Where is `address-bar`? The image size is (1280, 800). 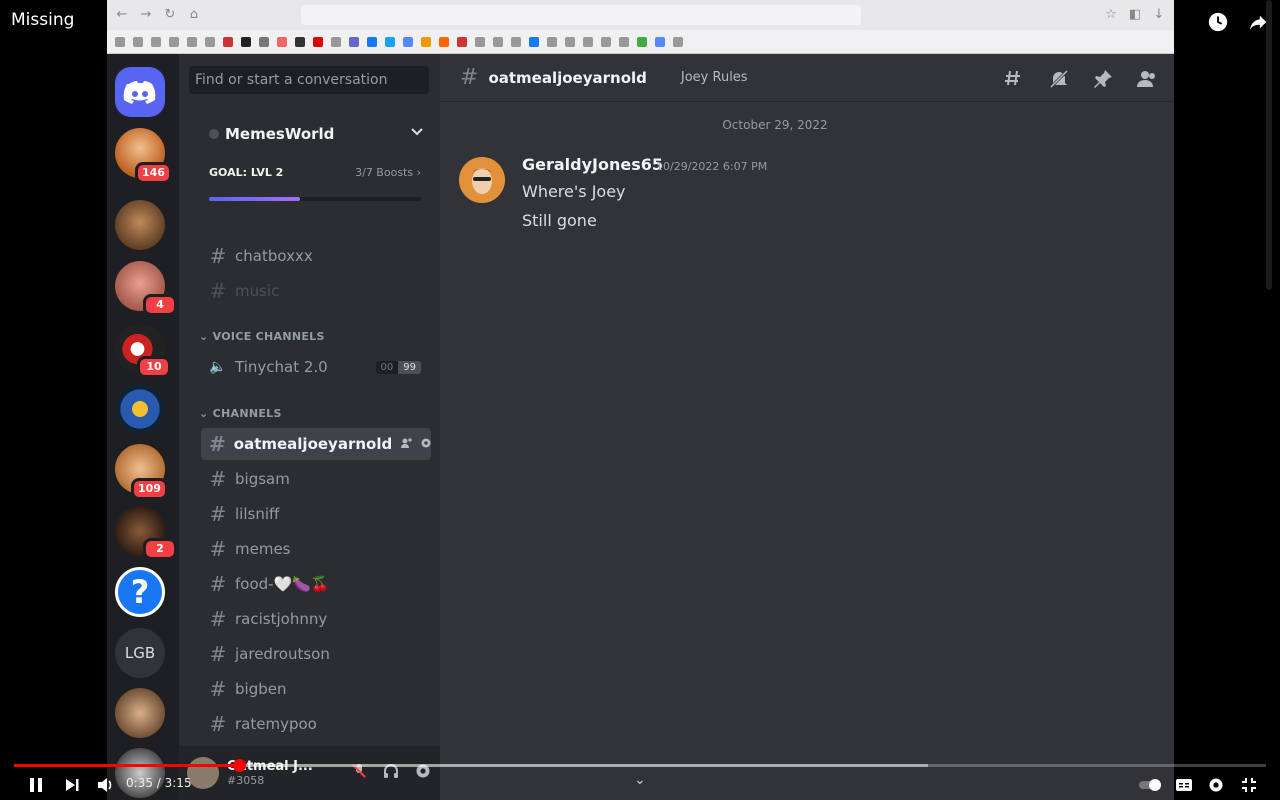 address-bar is located at coordinates (581, 15).